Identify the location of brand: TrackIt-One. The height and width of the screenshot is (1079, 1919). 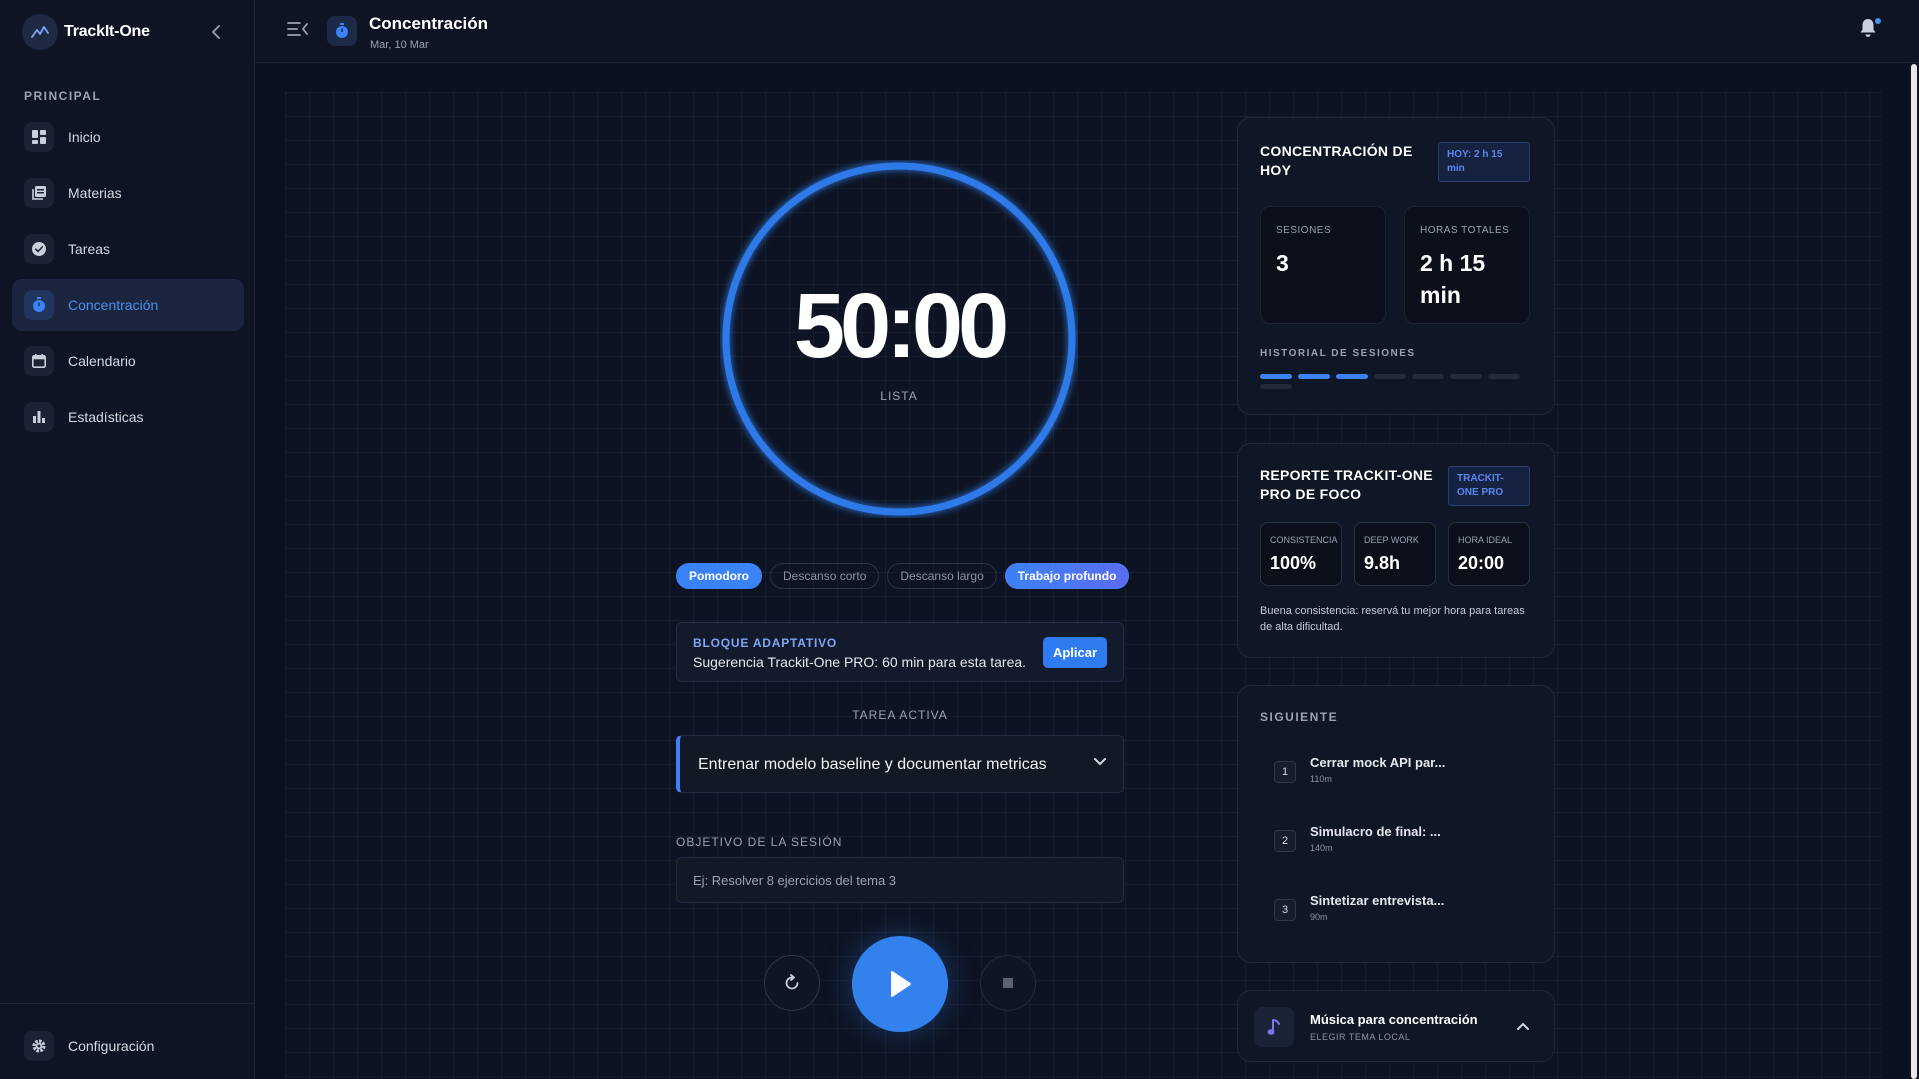
(86, 32).